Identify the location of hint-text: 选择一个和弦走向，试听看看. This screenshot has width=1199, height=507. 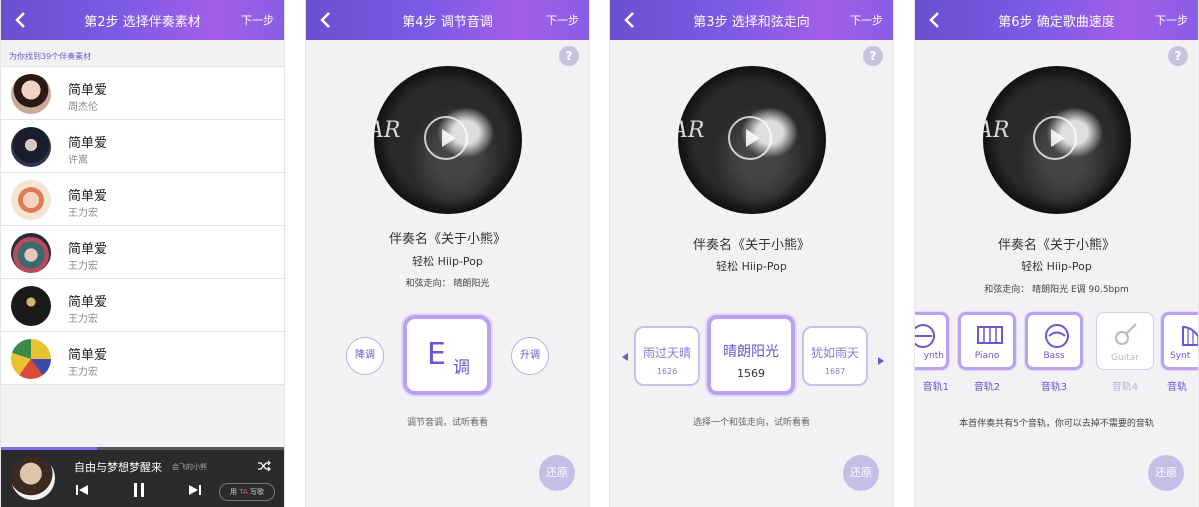
(751, 423).